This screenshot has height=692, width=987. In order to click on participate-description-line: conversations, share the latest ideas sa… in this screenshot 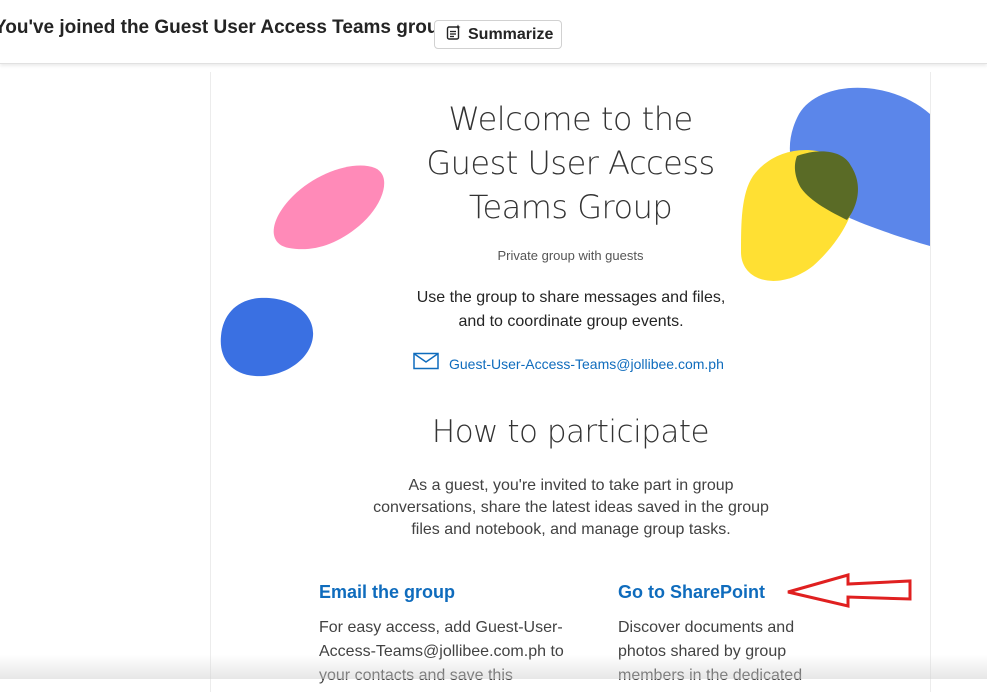, I will do `click(571, 507)`.